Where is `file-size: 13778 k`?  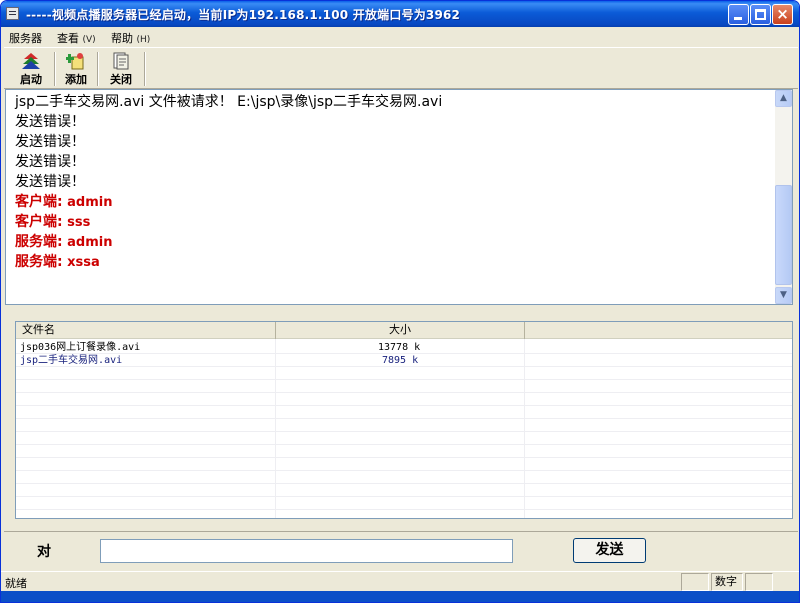 file-size: 13778 k is located at coordinates (399, 347).